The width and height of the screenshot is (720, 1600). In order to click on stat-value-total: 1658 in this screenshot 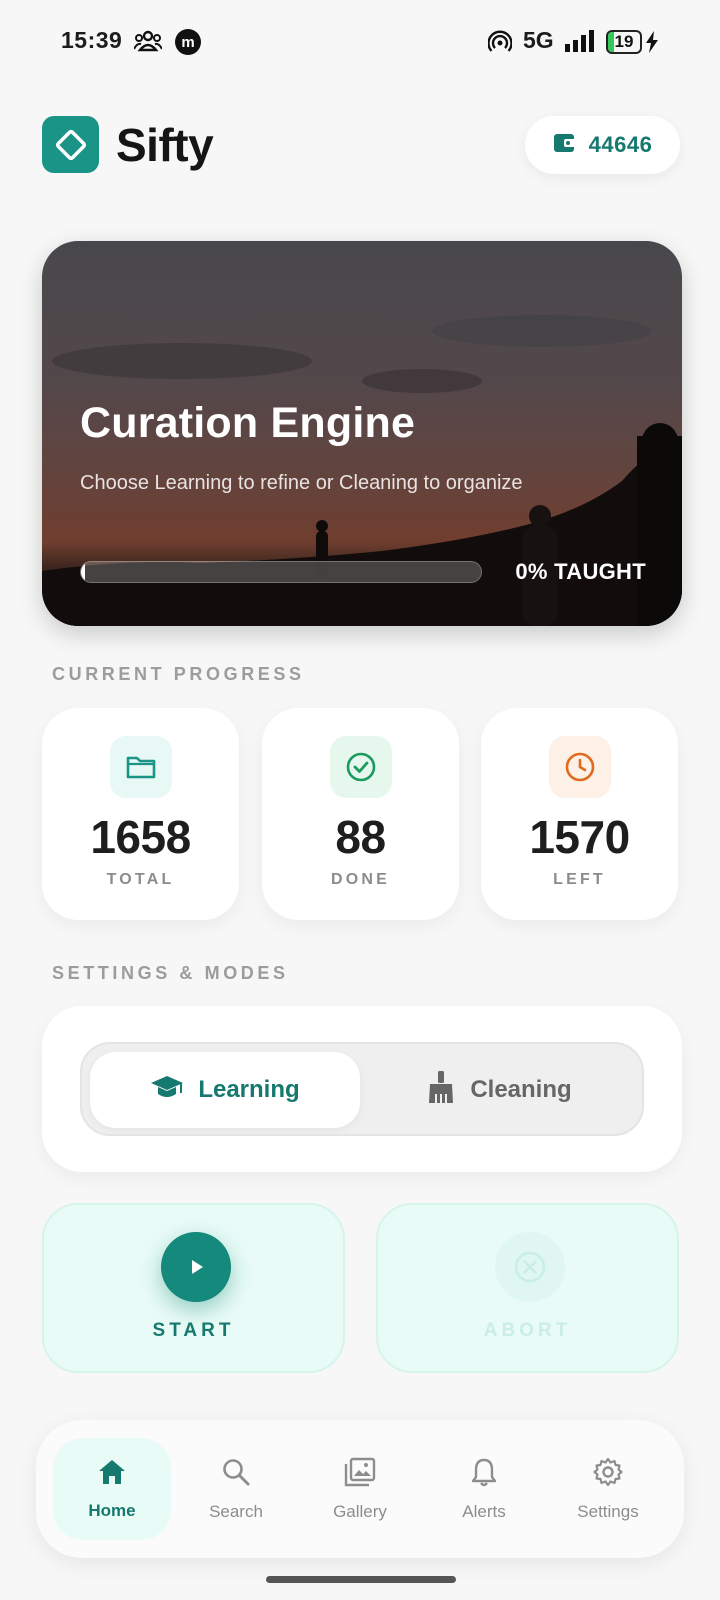, I will do `click(140, 837)`.